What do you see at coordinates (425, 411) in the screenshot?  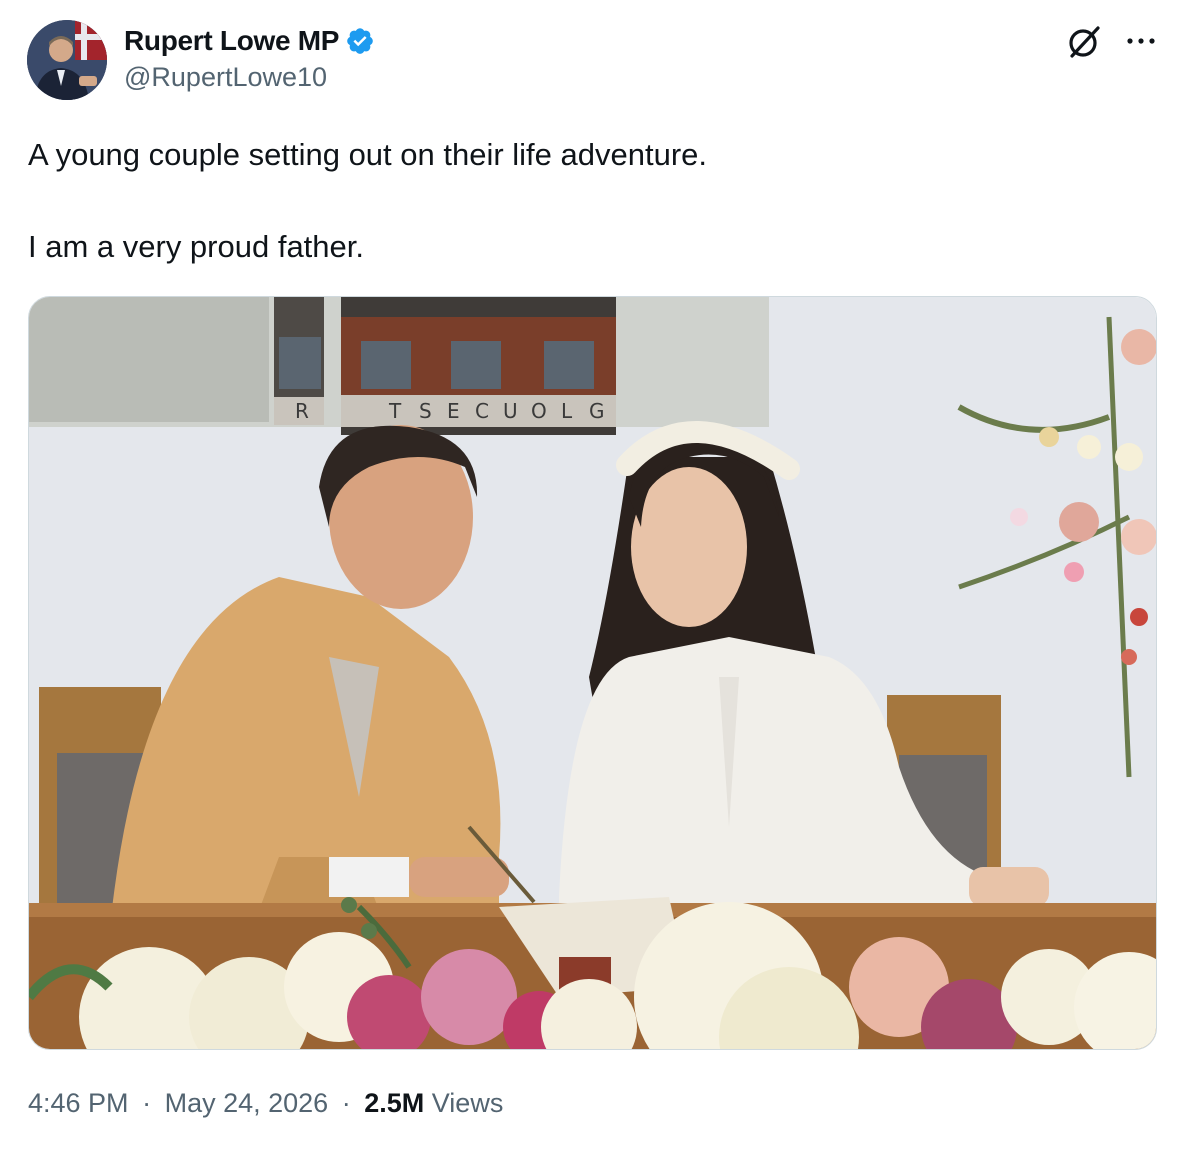 I see `svg-text: S` at bounding box center [425, 411].